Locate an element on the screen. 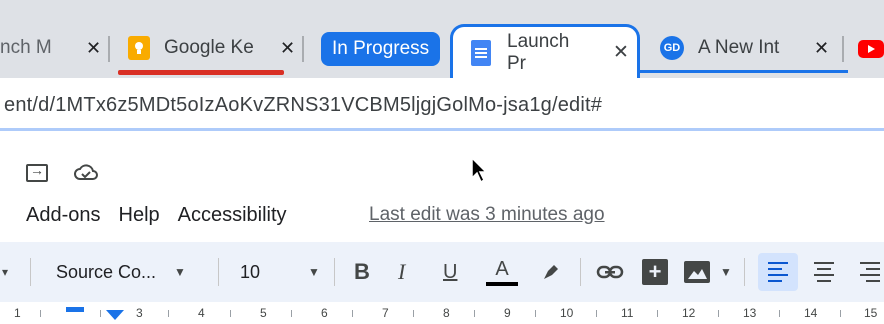 The height and width of the screenshot is (324, 884). font-family-select: Source Co... ▼ is located at coordinates (121, 272).